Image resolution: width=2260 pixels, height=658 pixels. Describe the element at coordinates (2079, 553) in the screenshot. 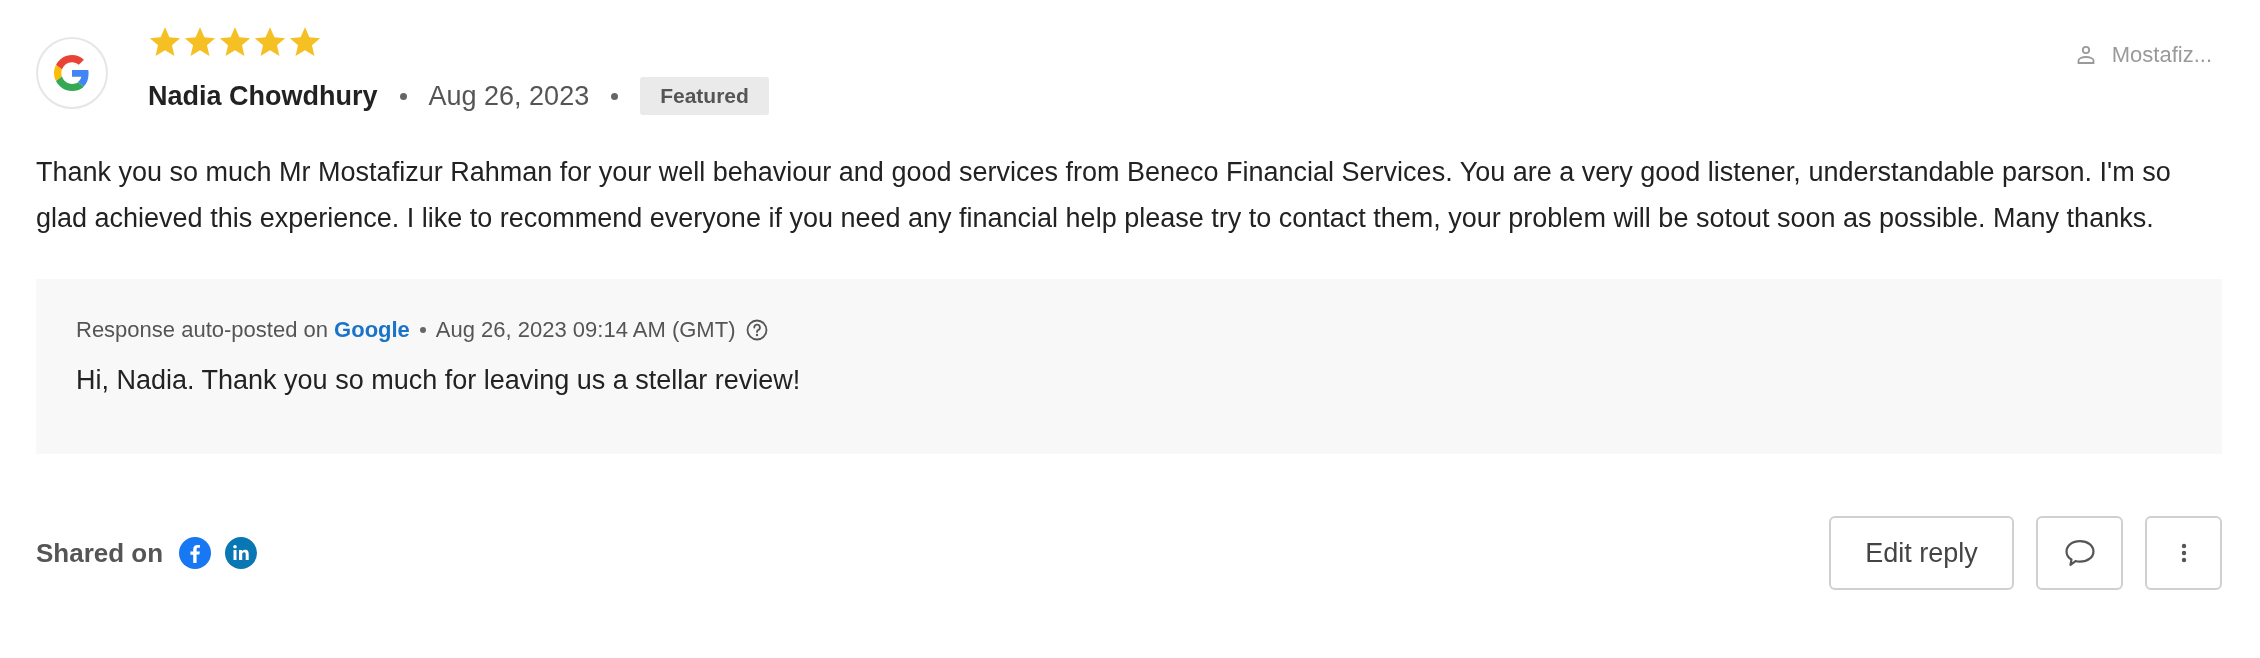

I see `comment-button` at that location.